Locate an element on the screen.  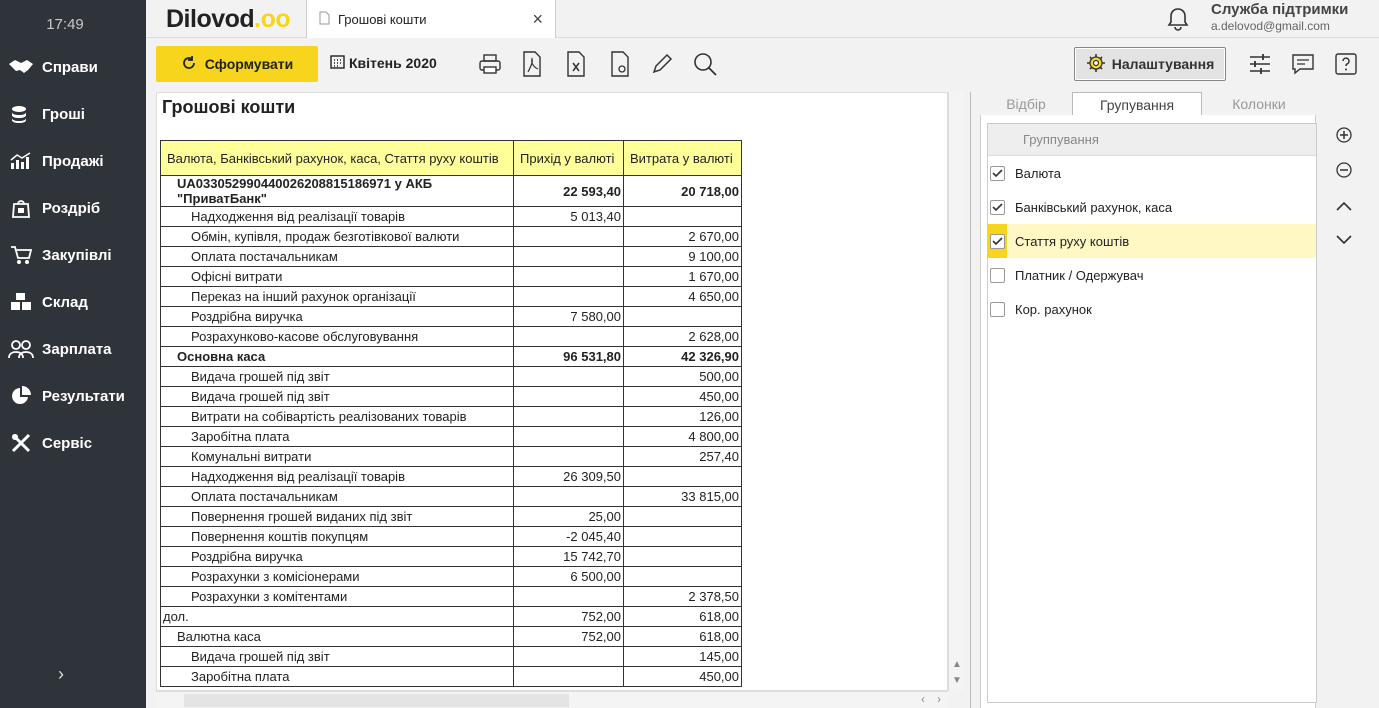
sidebar-item-7: Результати is located at coordinates (73, 396).